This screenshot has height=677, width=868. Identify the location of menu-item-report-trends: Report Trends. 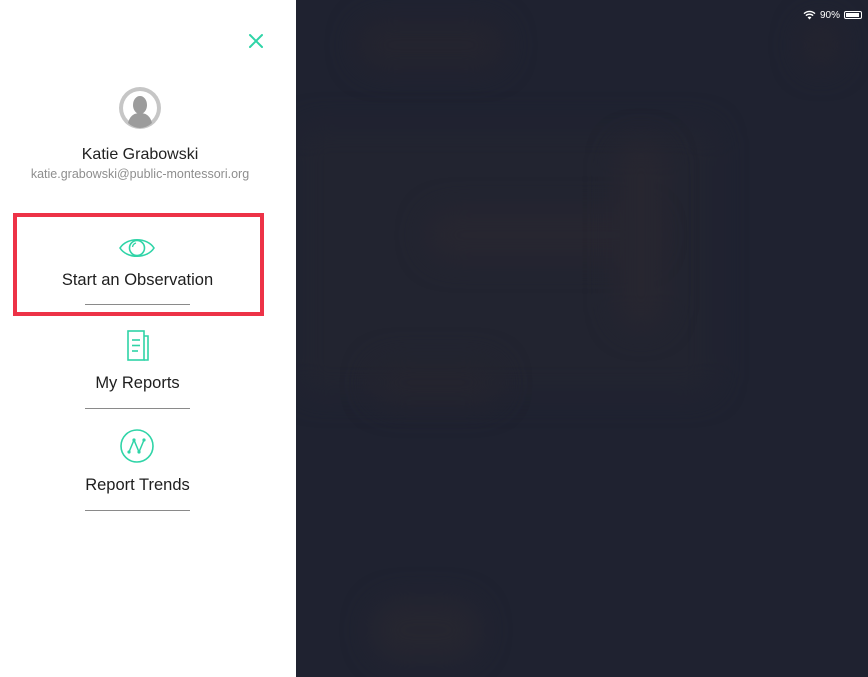
(137, 476).